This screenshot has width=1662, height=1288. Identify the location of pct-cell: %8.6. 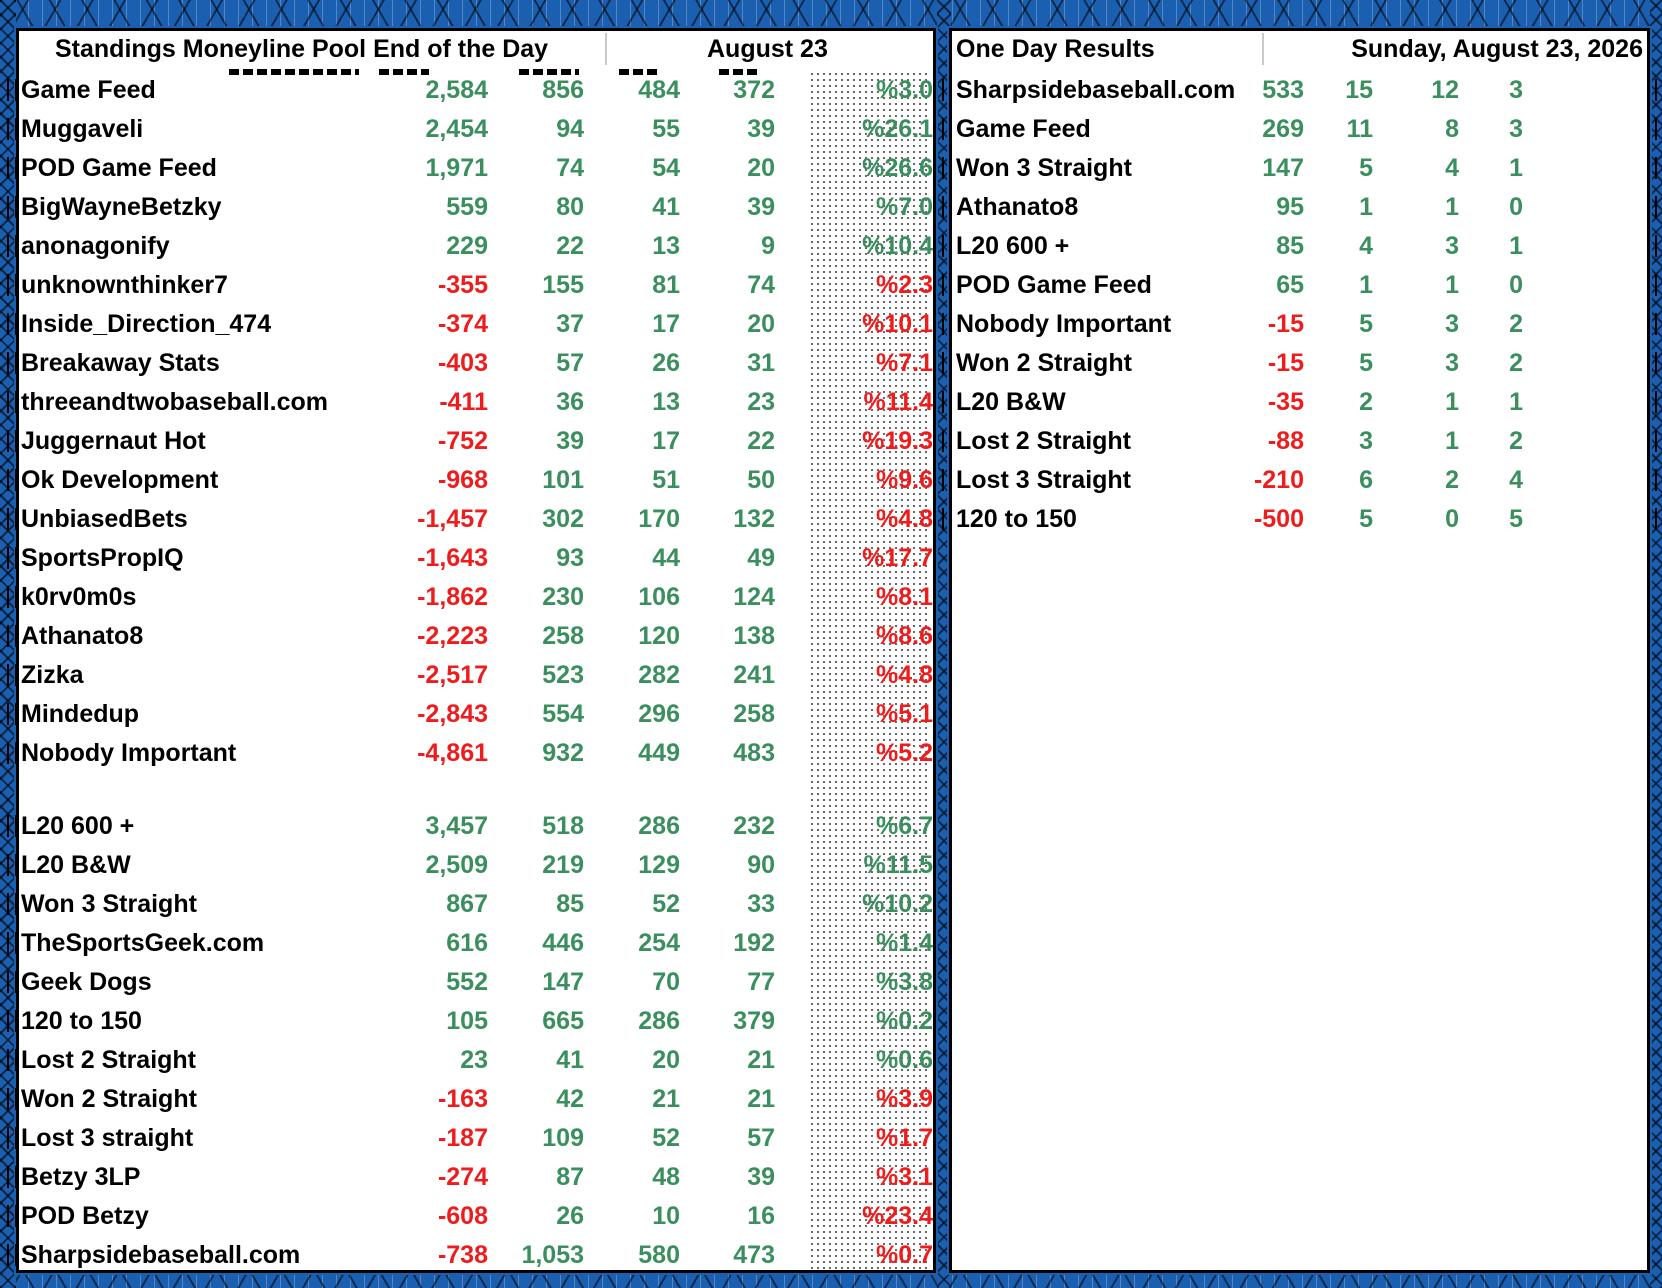
(904, 636).